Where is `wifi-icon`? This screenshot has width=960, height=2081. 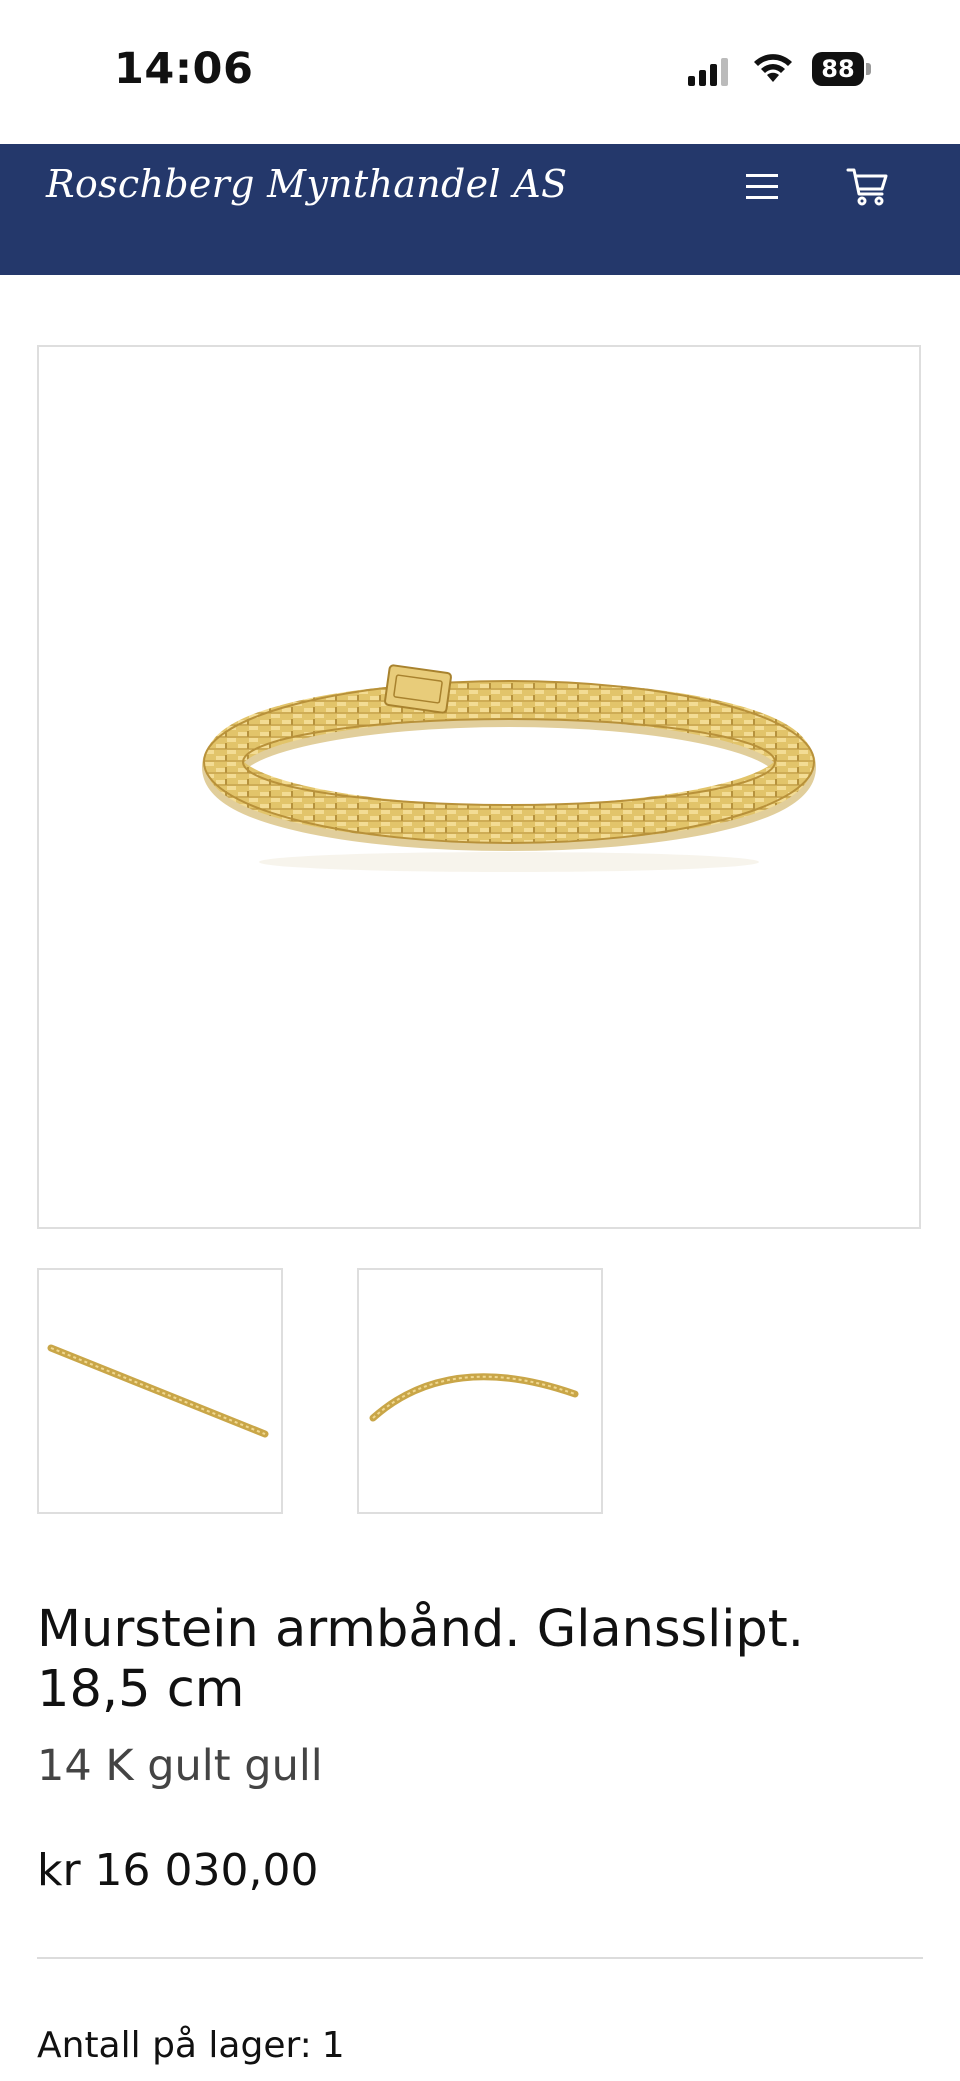 wifi-icon is located at coordinates (773, 70).